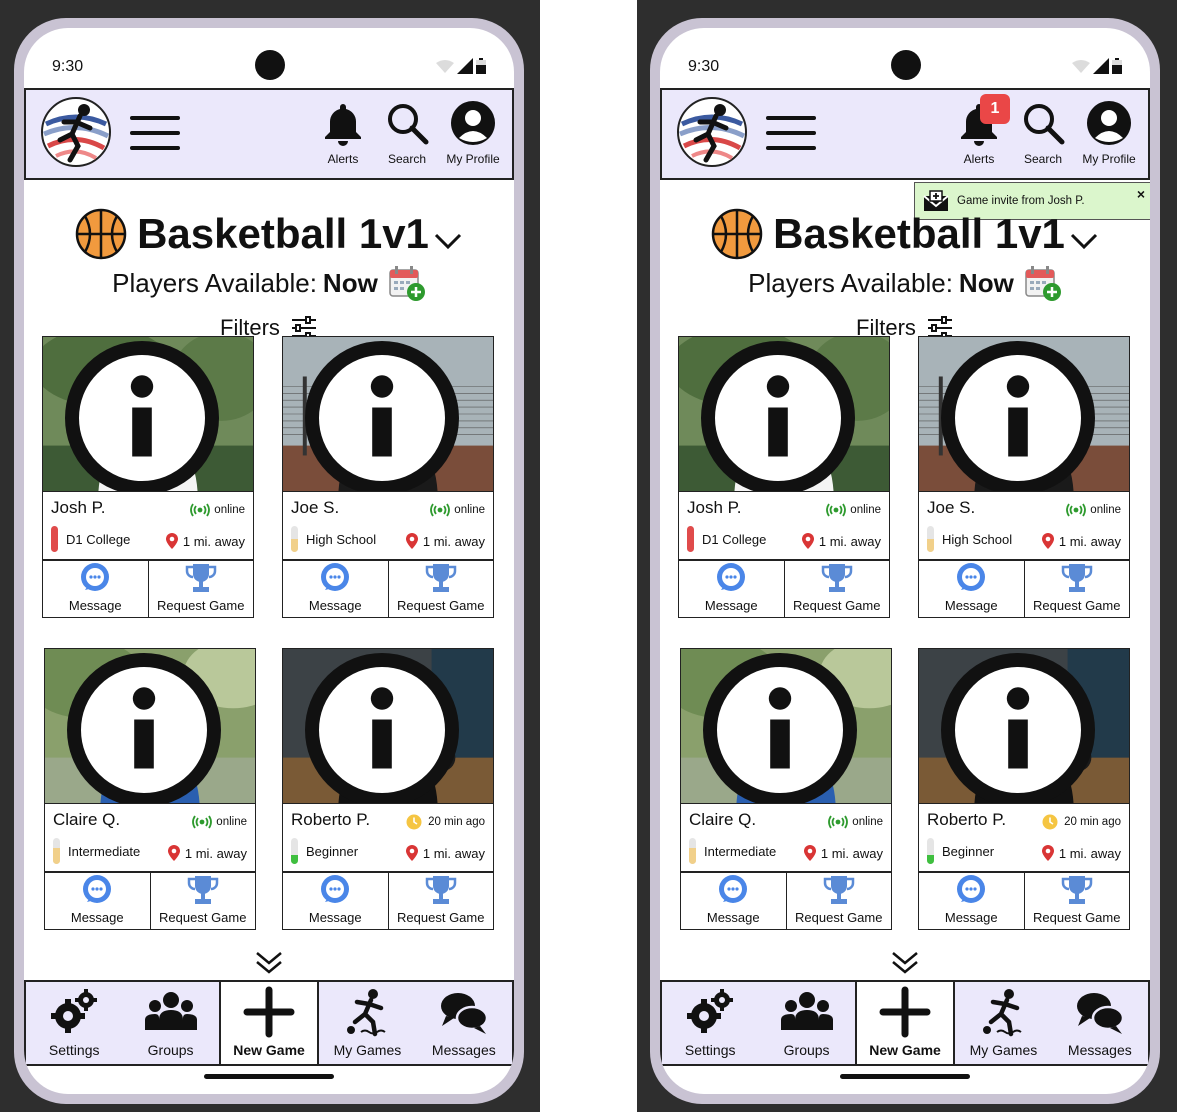  I want to click on player-level-text: Intermediate, so click(104, 851).